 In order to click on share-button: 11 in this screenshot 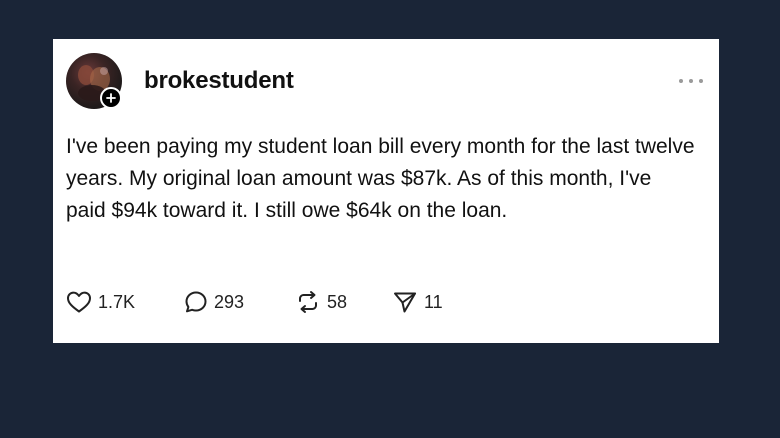, I will do `click(417, 302)`.